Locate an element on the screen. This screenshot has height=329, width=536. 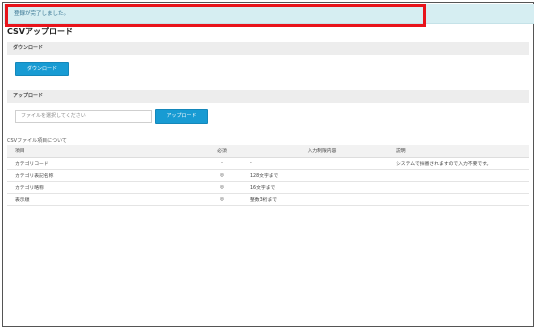
table-row: カテゴリコード - - システムで採番されますので入力不要です。 is located at coordinates (268, 163).